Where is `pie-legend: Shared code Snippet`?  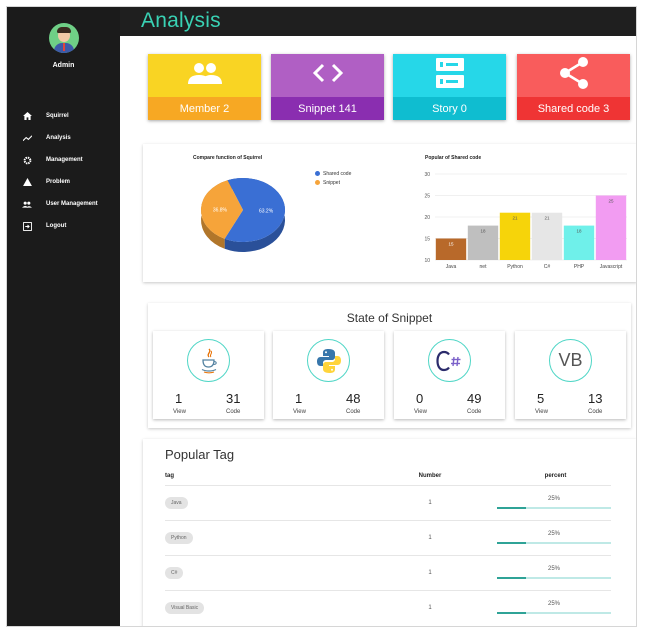 pie-legend: Shared code Snippet is located at coordinates (333, 178).